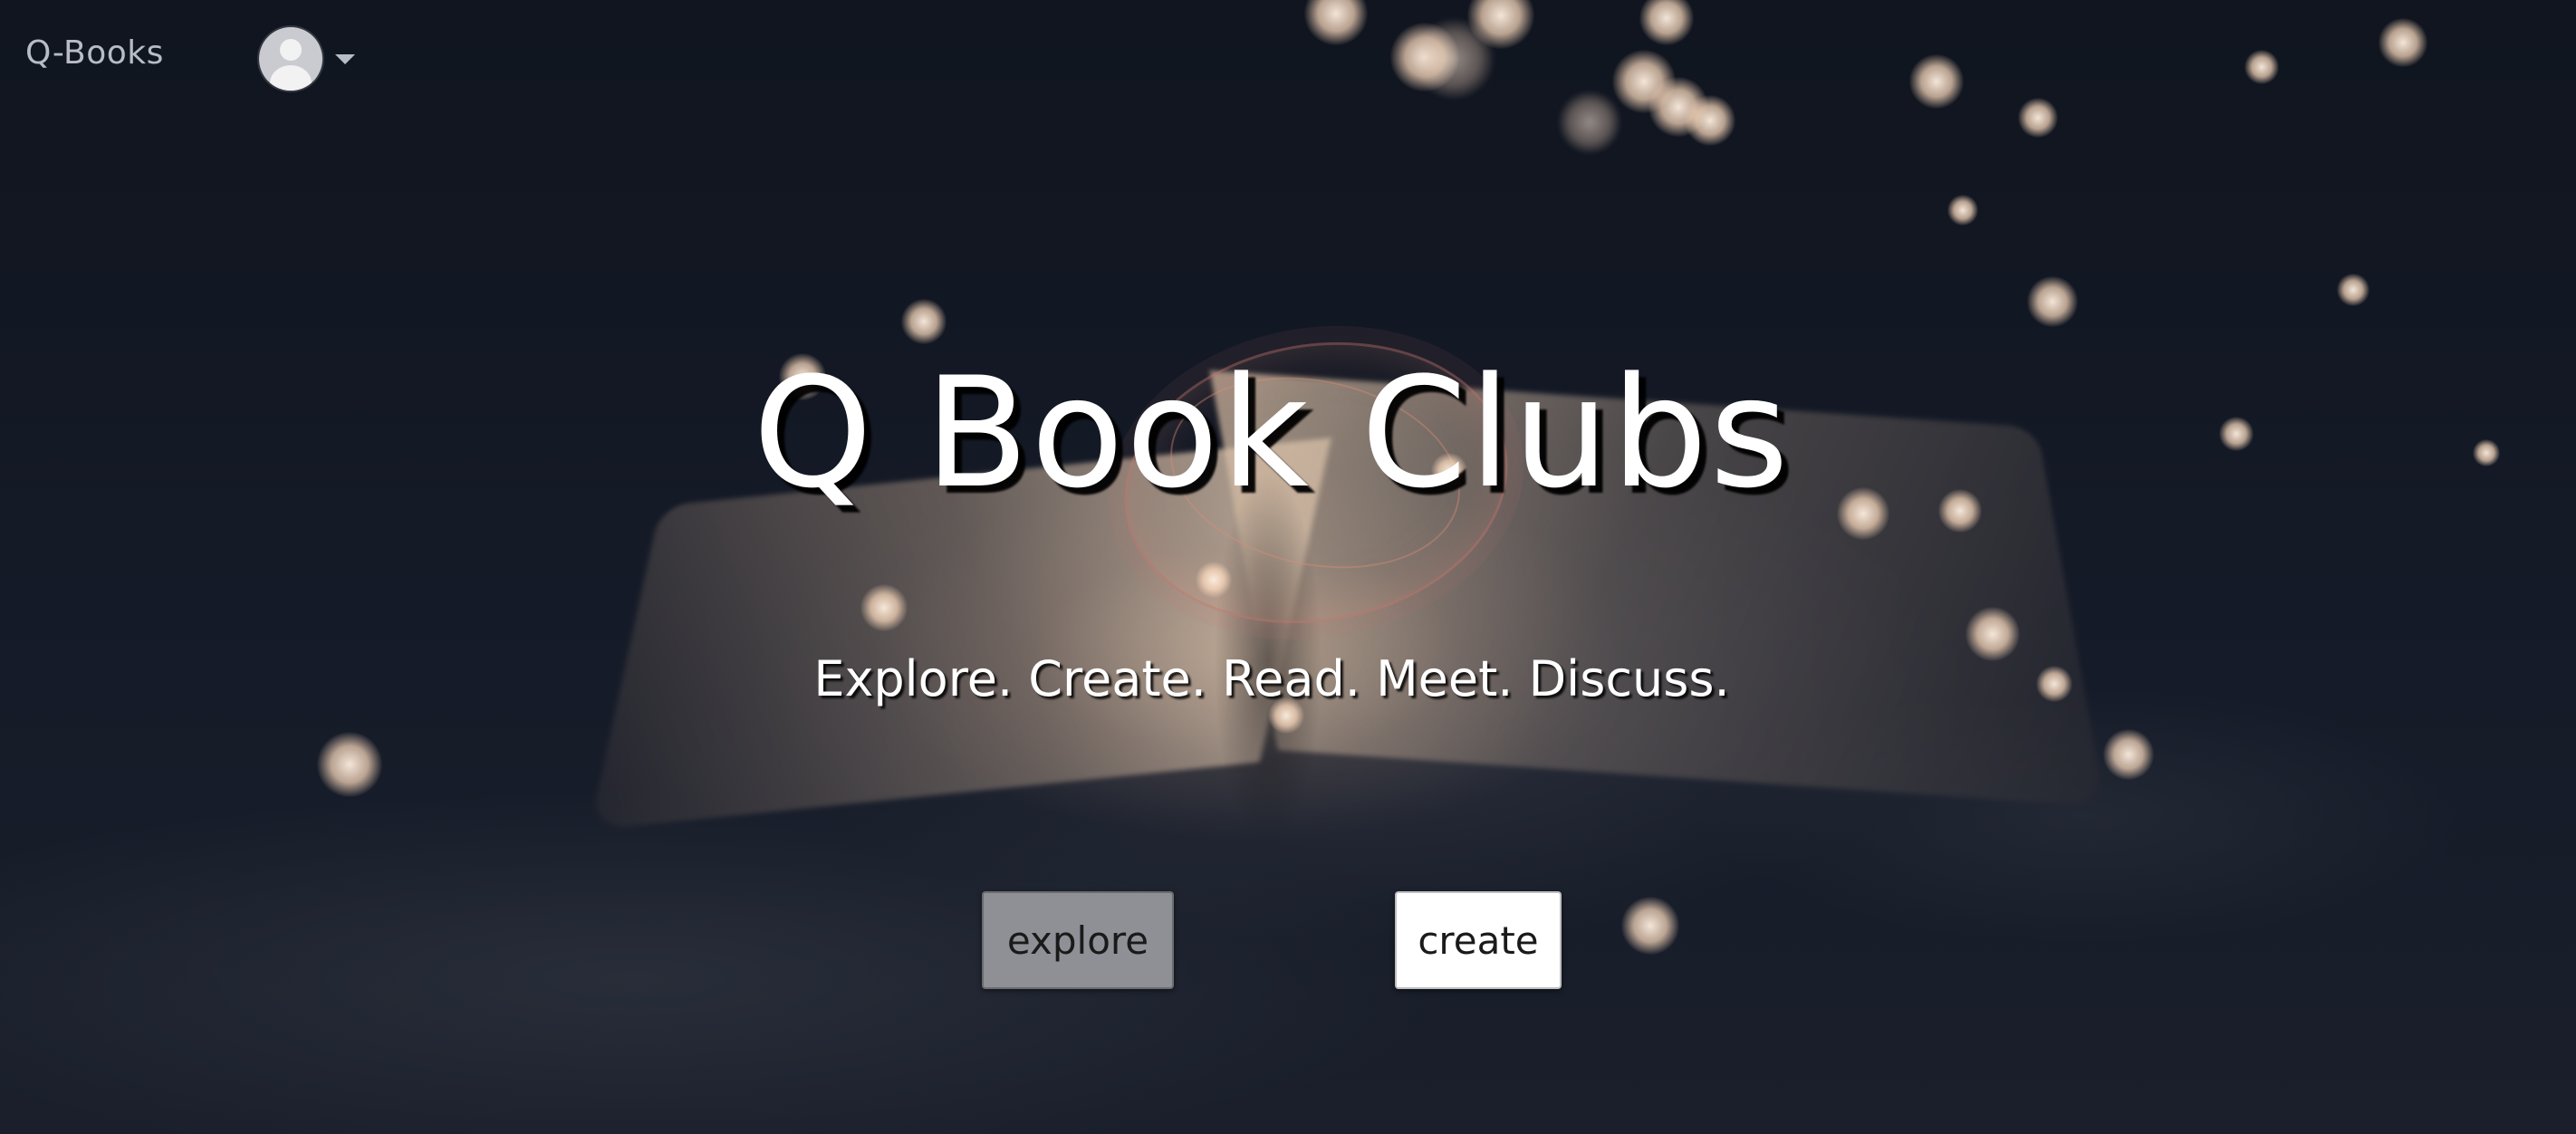 The image size is (2576, 1134). I want to click on hero-tagline: Explore. Create. Read. Meet. Discuss., so click(1271, 679).